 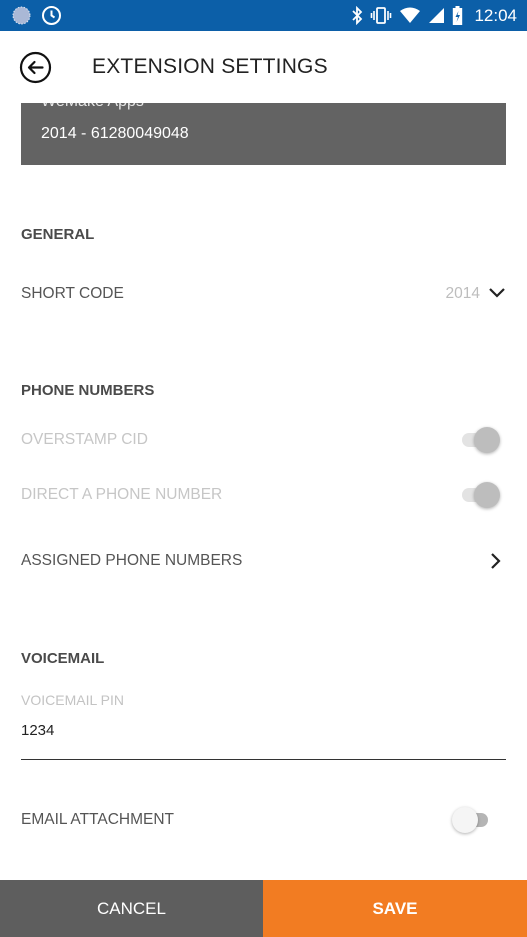 I want to click on extension-number: 2014 - 61280049048, so click(x=115, y=133).